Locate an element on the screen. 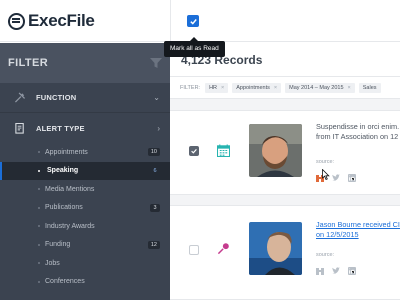 This screenshot has width=400, height=300. alert-type-label: ALERT TYPE is located at coordinates (60, 128).